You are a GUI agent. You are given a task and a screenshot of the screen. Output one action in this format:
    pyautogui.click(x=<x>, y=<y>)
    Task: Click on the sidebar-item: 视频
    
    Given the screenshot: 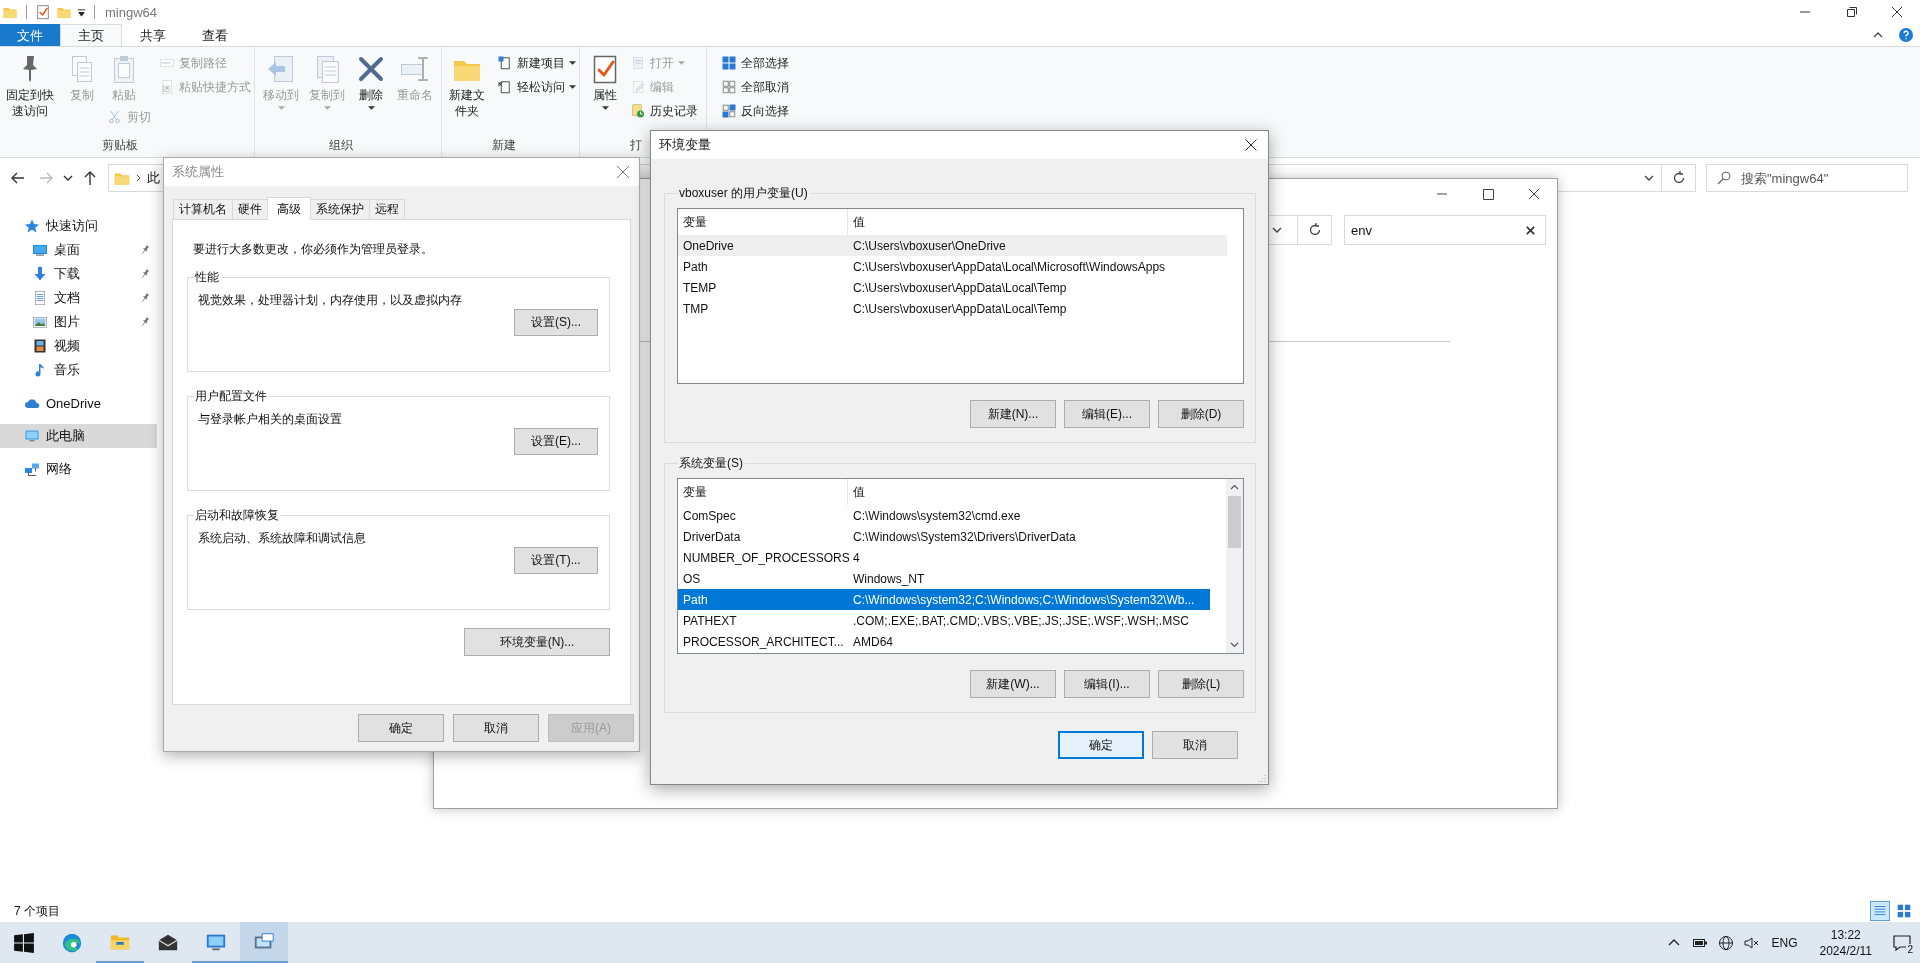 What is the action you would take?
    pyautogui.click(x=78, y=346)
    